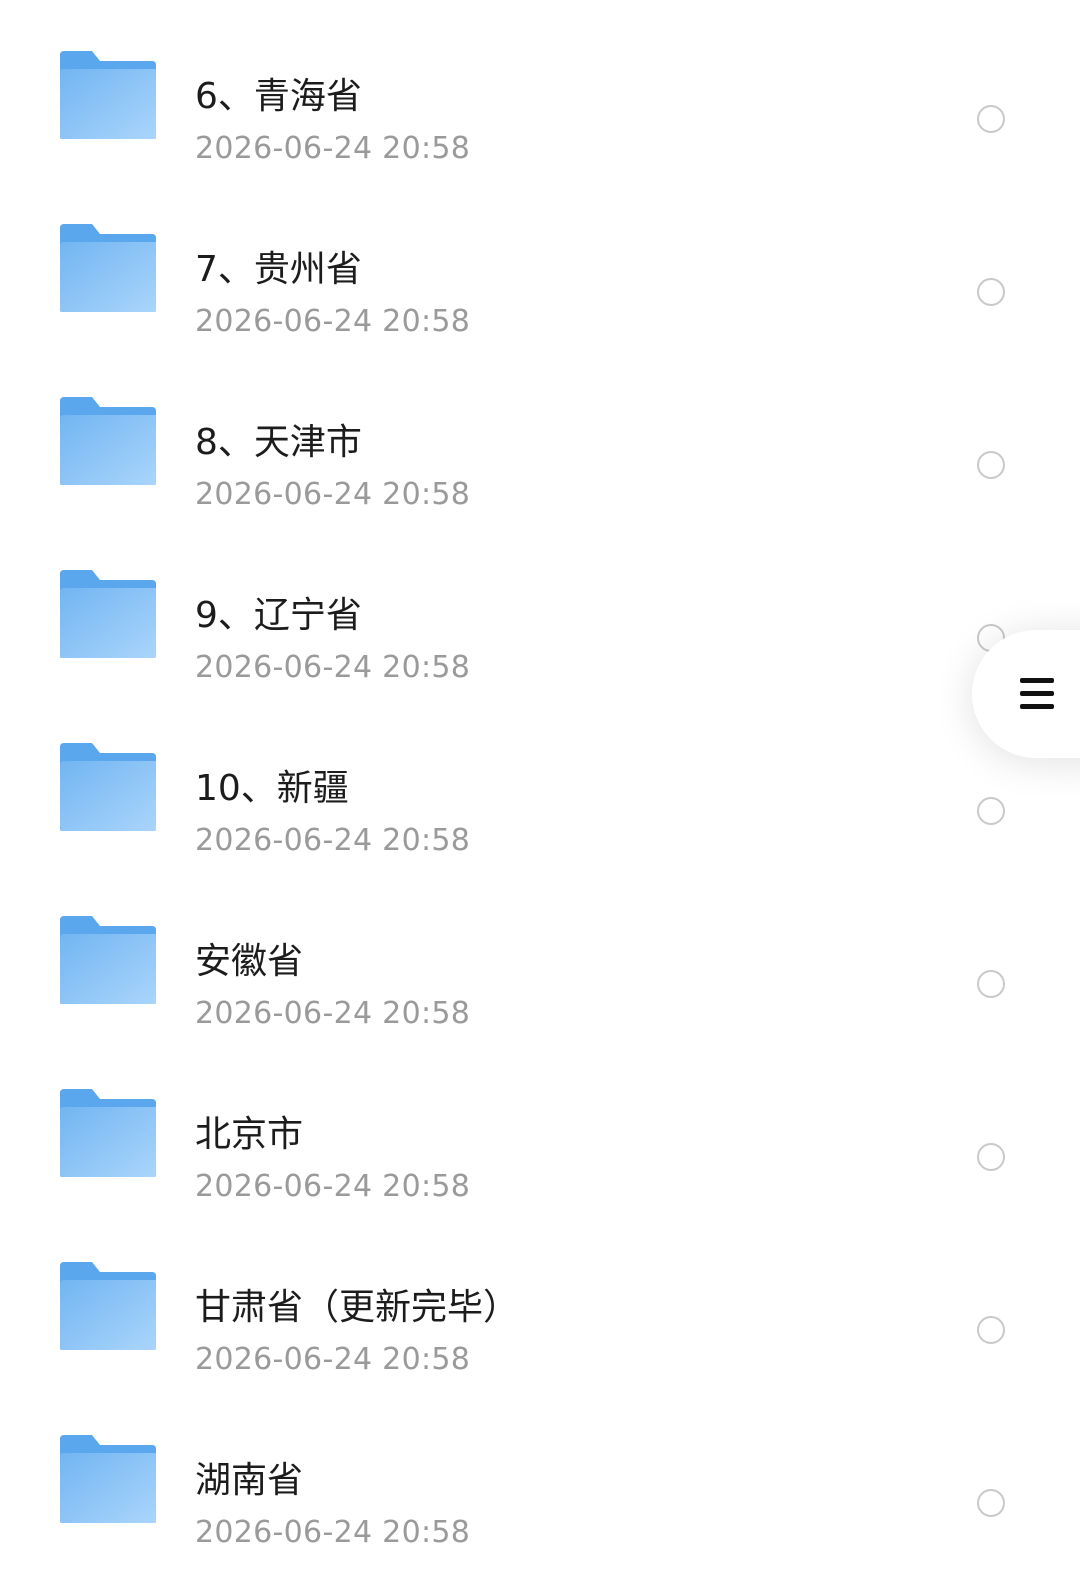 Image resolution: width=1080 pixels, height=1581 pixels. What do you see at coordinates (249, 1134) in the screenshot?
I see `file-name: 北京市` at bounding box center [249, 1134].